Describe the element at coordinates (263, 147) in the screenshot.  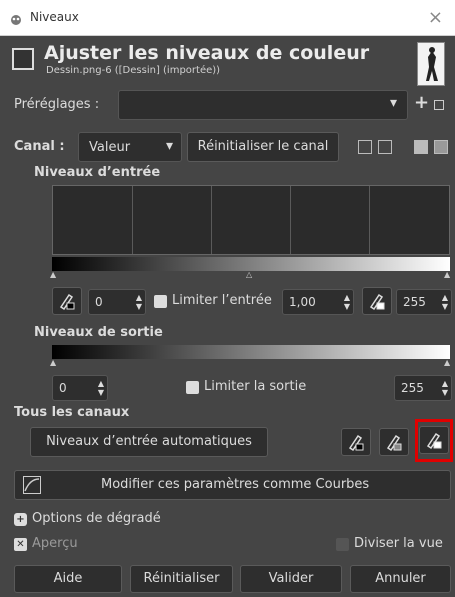
I see `reset-channel-button: Réinitialiser le canal` at that location.